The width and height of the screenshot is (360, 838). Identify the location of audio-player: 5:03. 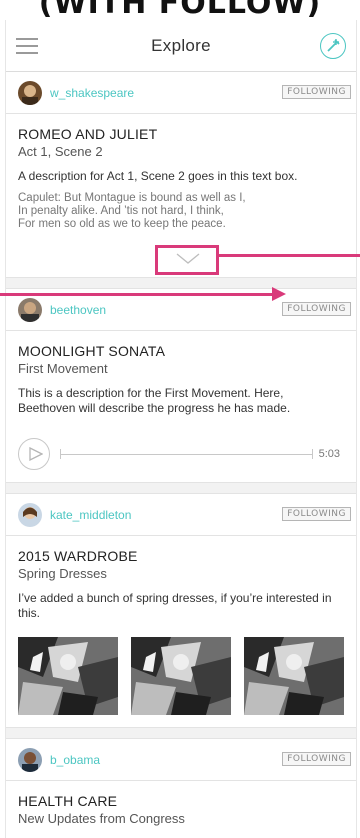
(181, 453).